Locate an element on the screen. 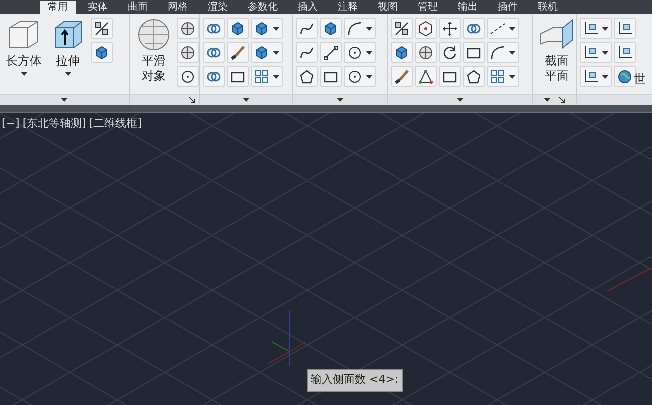 The image size is (652, 405). globe-icon is located at coordinates (625, 76).